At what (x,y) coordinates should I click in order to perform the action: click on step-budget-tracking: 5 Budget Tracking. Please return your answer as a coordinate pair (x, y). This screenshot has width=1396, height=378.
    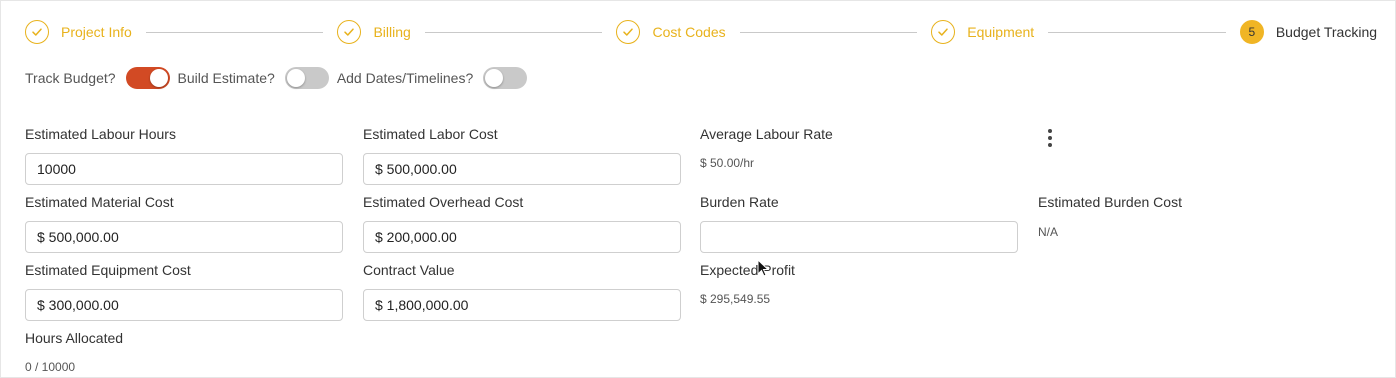
    Looking at the image, I should click on (1308, 32).